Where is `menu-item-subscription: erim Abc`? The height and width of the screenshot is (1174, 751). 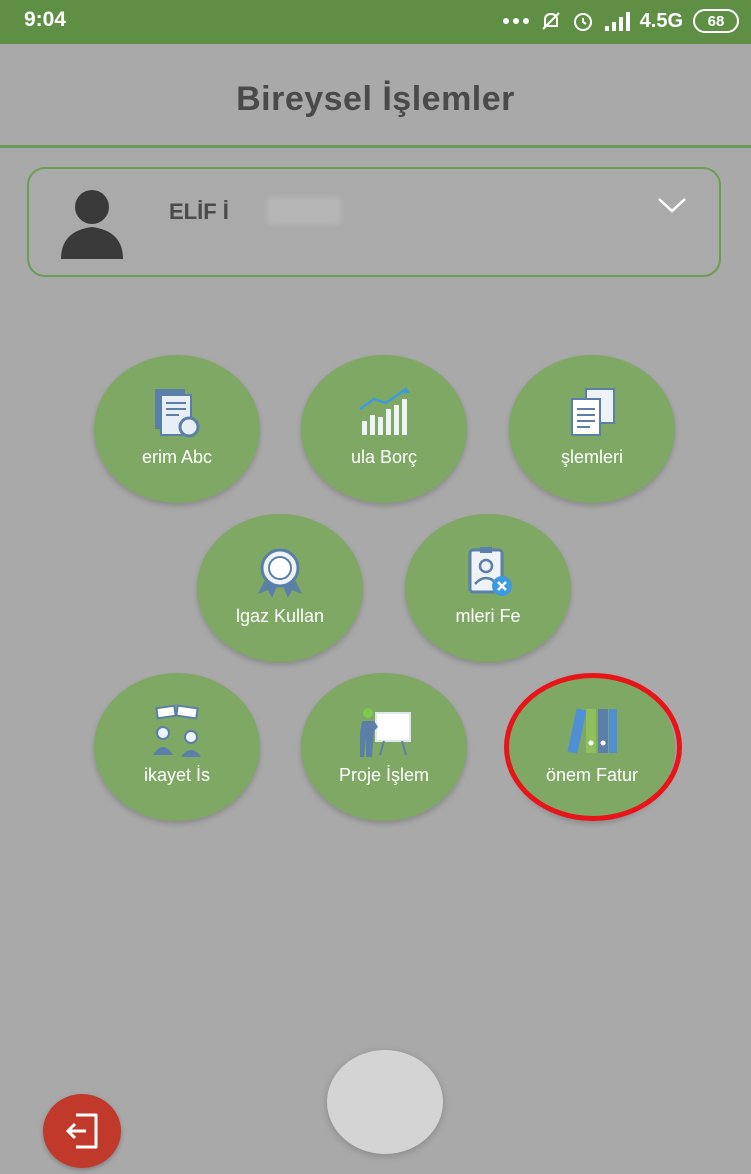
menu-item-subscription: erim Abc is located at coordinates (177, 429).